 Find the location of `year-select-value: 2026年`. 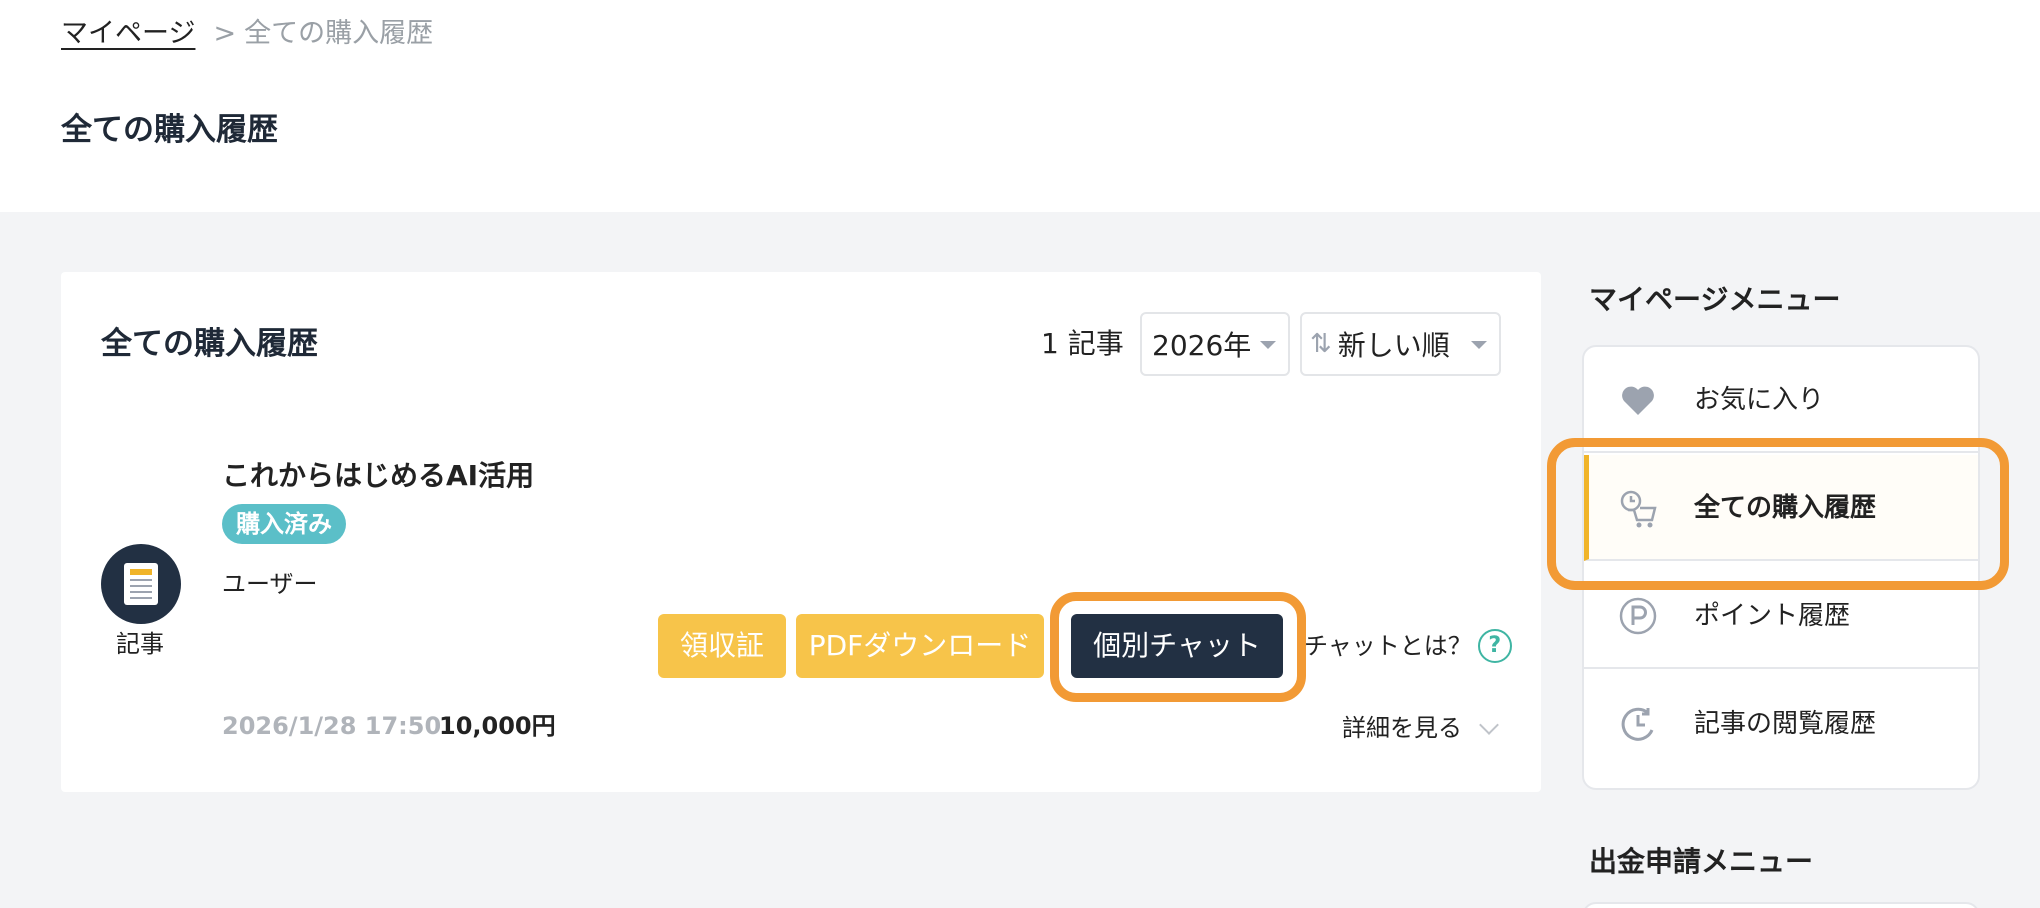

year-select-value: 2026年 is located at coordinates (1202, 345).